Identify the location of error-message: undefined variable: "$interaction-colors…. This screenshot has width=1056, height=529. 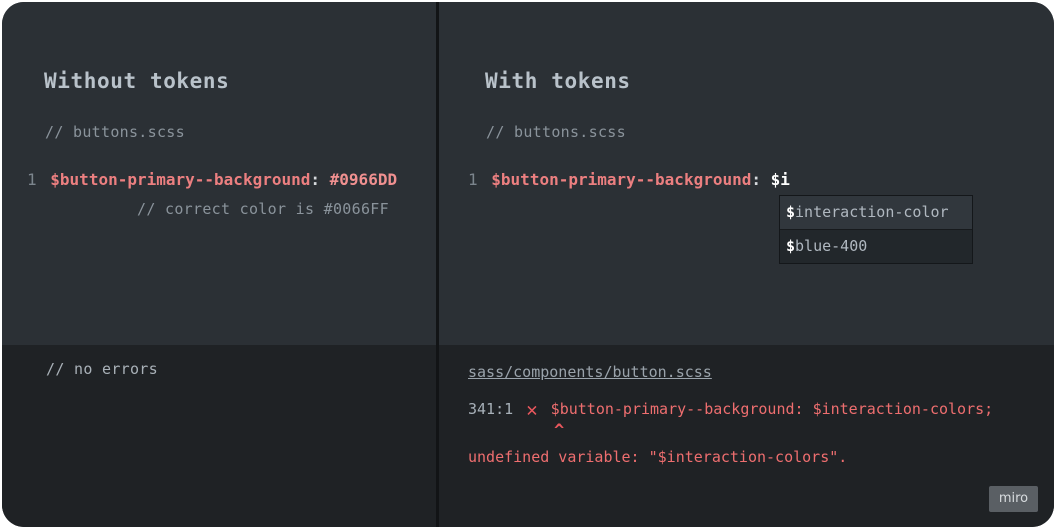
(658, 457).